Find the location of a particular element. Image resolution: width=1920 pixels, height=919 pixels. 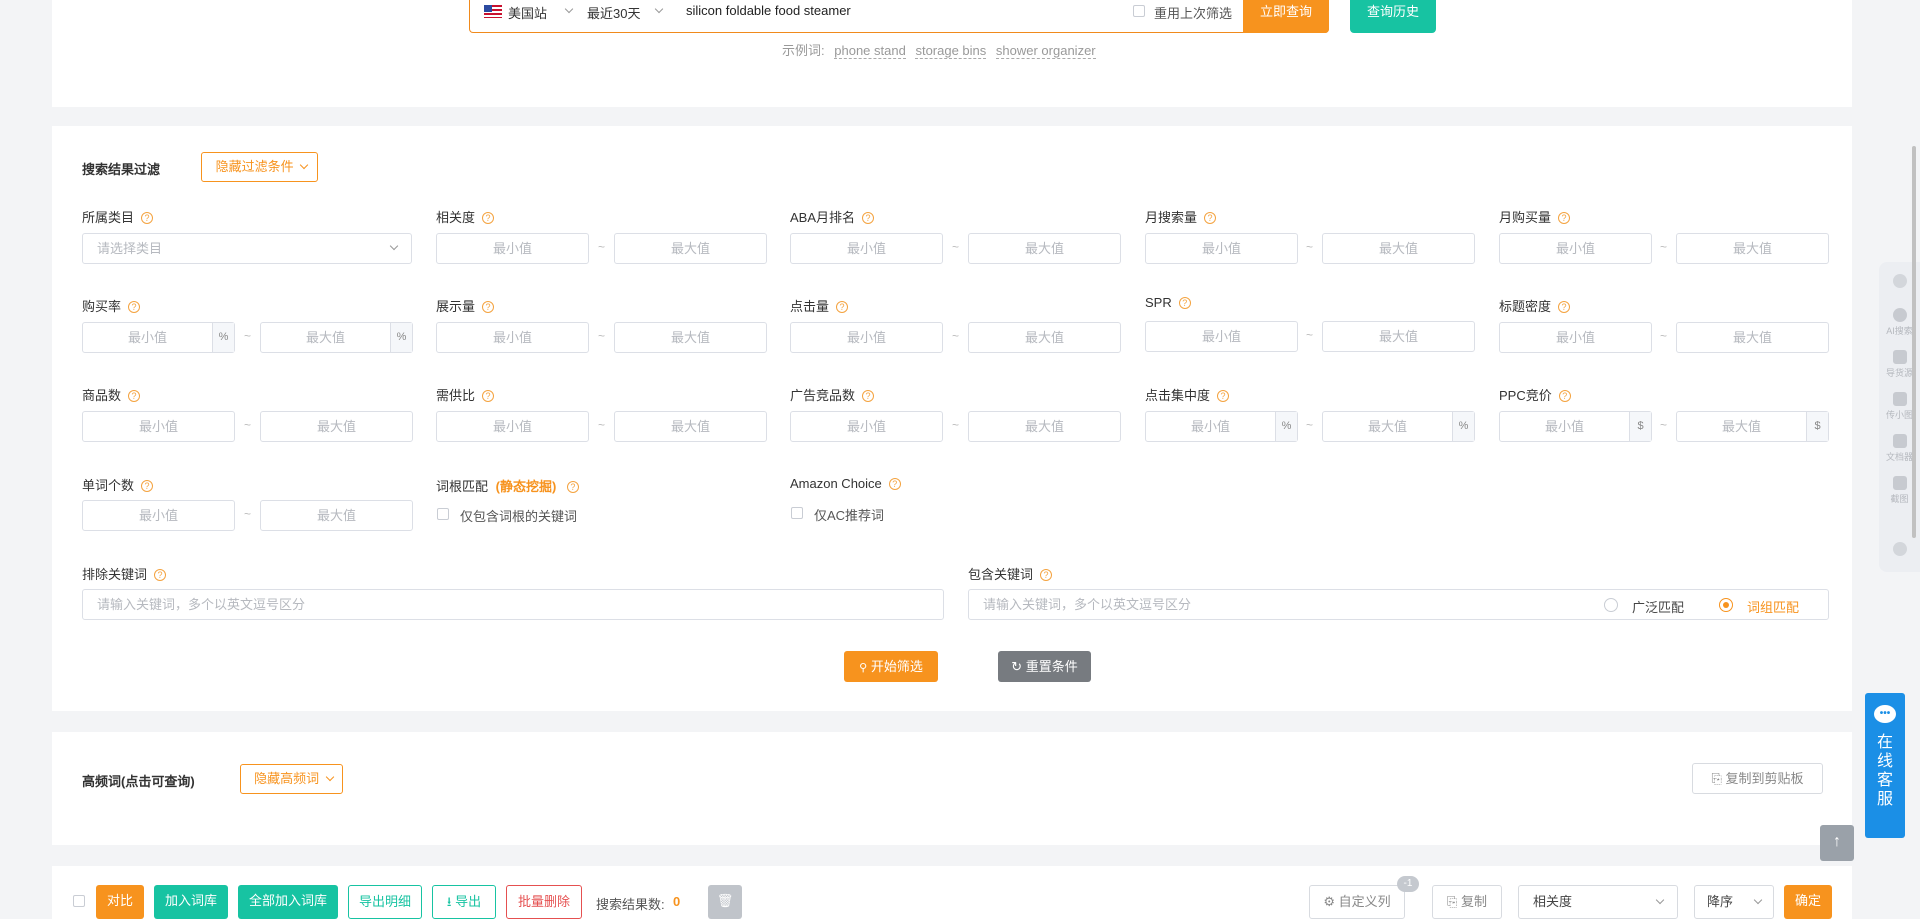

start-filter-button: ⚲ 开始筛选 is located at coordinates (891, 666).